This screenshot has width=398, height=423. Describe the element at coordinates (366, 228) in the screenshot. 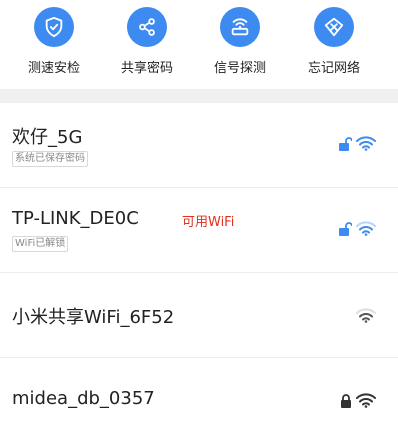

I see `wifi-signal-medium-icon` at that location.